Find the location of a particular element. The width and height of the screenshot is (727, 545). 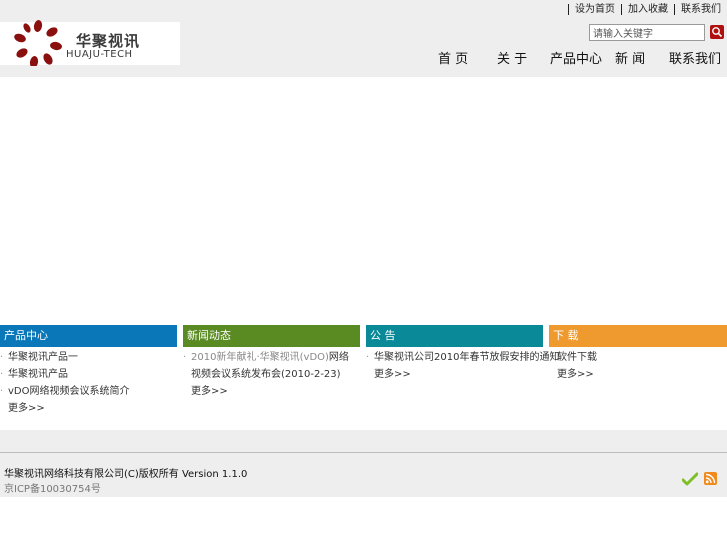

panel-download-list: 软件下载 更多>> is located at coordinates (638, 366).